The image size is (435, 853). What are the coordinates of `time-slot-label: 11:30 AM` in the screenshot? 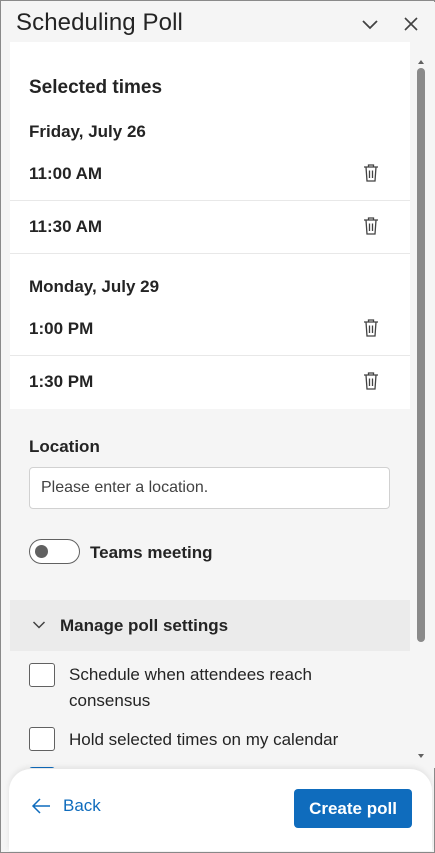 It's located at (66, 226).